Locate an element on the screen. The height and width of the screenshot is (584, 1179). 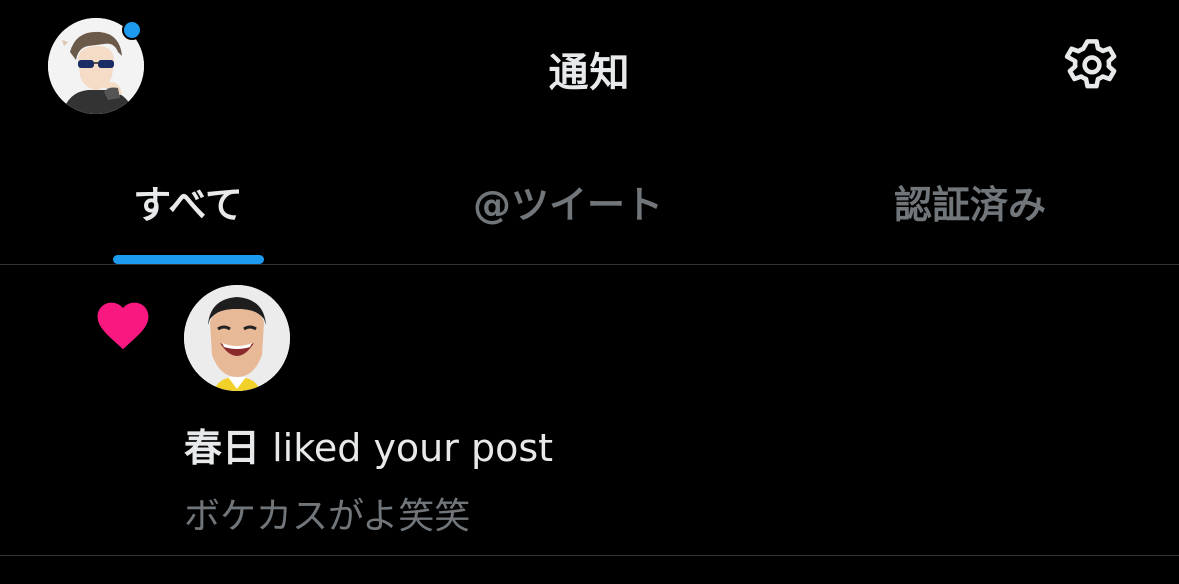
liker-avatar is located at coordinates (237, 338).